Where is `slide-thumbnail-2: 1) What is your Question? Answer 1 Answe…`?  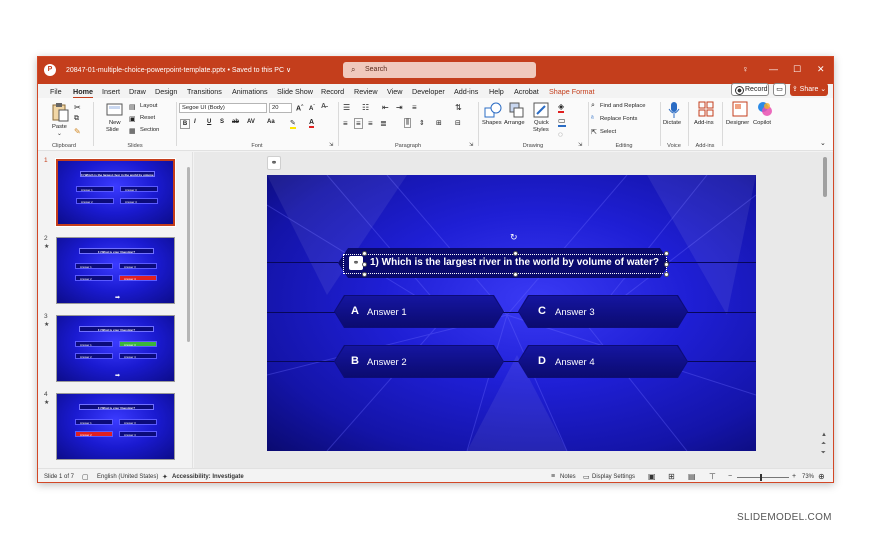 slide-thumbnail-2: 1) What is your Question? Answer 1 Answe… is located at coordinates (115, 270).